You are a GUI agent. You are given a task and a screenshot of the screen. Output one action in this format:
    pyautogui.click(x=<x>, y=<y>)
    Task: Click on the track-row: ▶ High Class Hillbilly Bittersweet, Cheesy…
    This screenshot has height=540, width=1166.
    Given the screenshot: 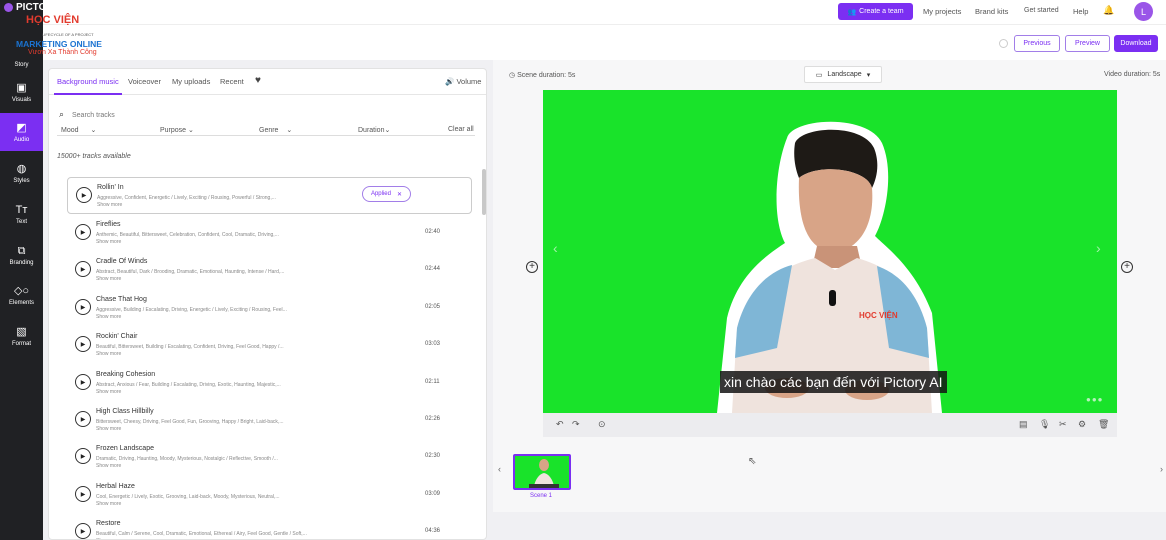 What is the action you would take?
    pyautogui.click(x=269, y=420)
    